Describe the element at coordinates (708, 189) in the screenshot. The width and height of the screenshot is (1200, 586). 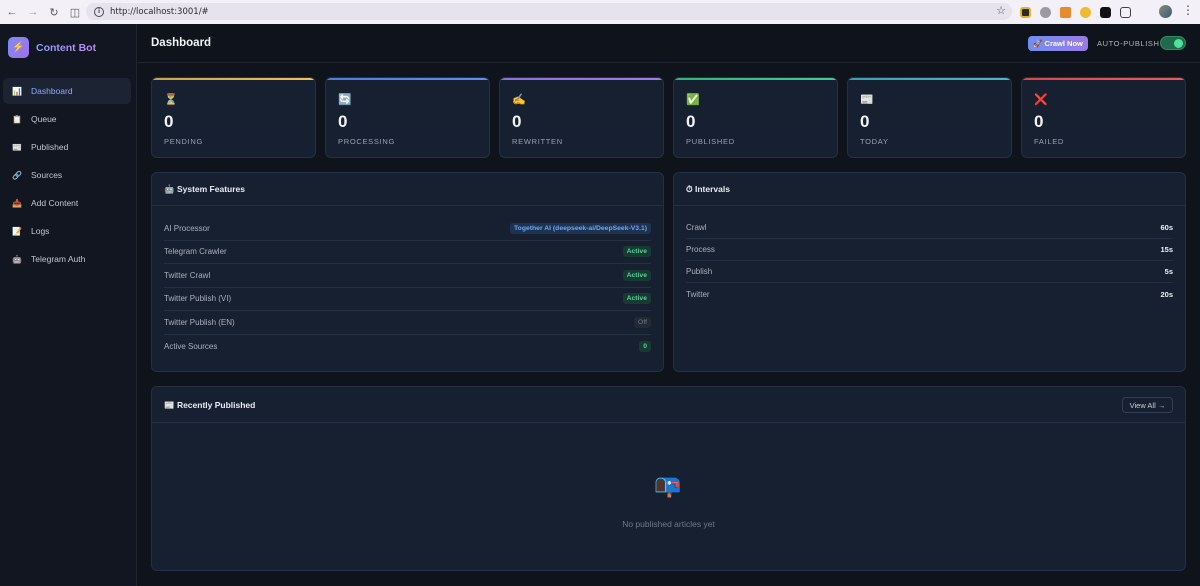
I see `panel-title: ⏱ Intervals` at that location.